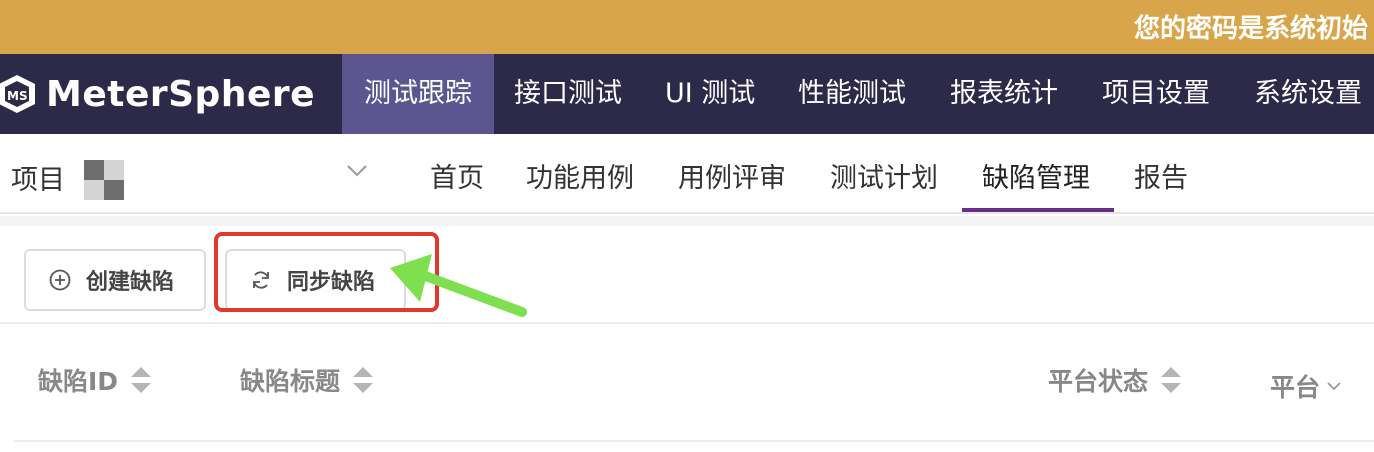  I want to click on plus-circle-icon, so click(60, 280).